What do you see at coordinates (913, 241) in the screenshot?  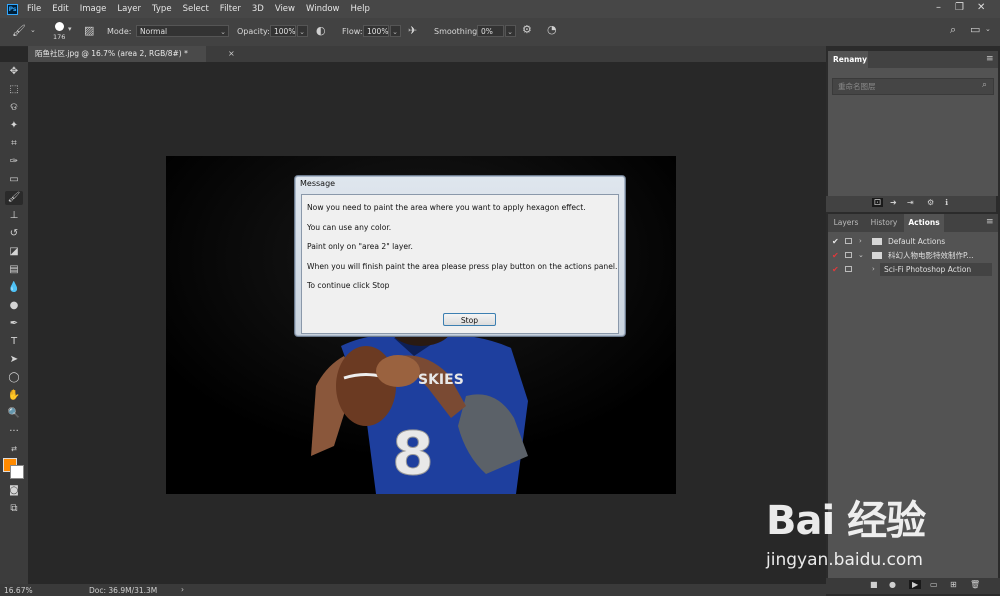 I see `action-set-row: ✔ › Default Actions` at bounding box center [913, 241].